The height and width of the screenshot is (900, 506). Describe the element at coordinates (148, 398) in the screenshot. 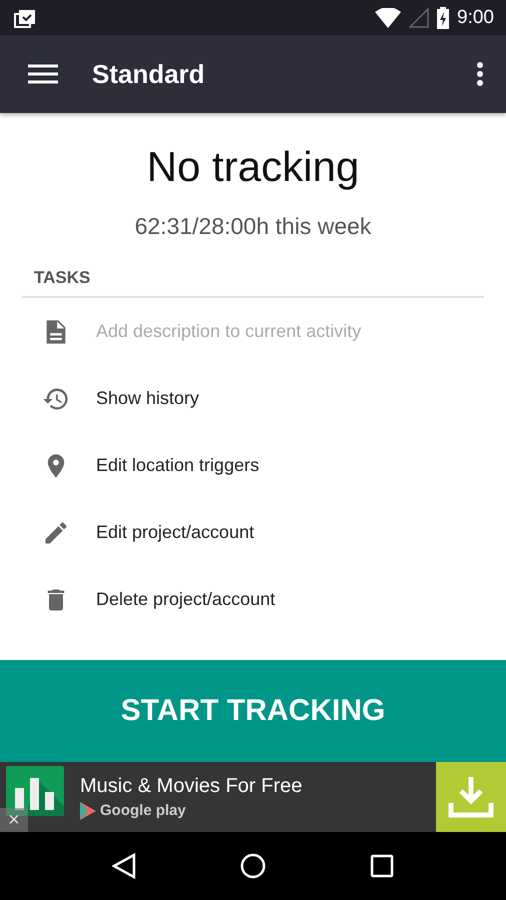

I see `task-item: Show history` at that location.